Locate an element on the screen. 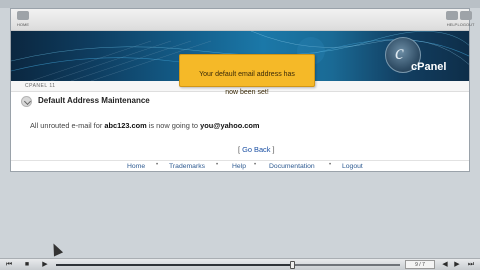  previous-icon: ◀ is located at coordinates (445, 265).